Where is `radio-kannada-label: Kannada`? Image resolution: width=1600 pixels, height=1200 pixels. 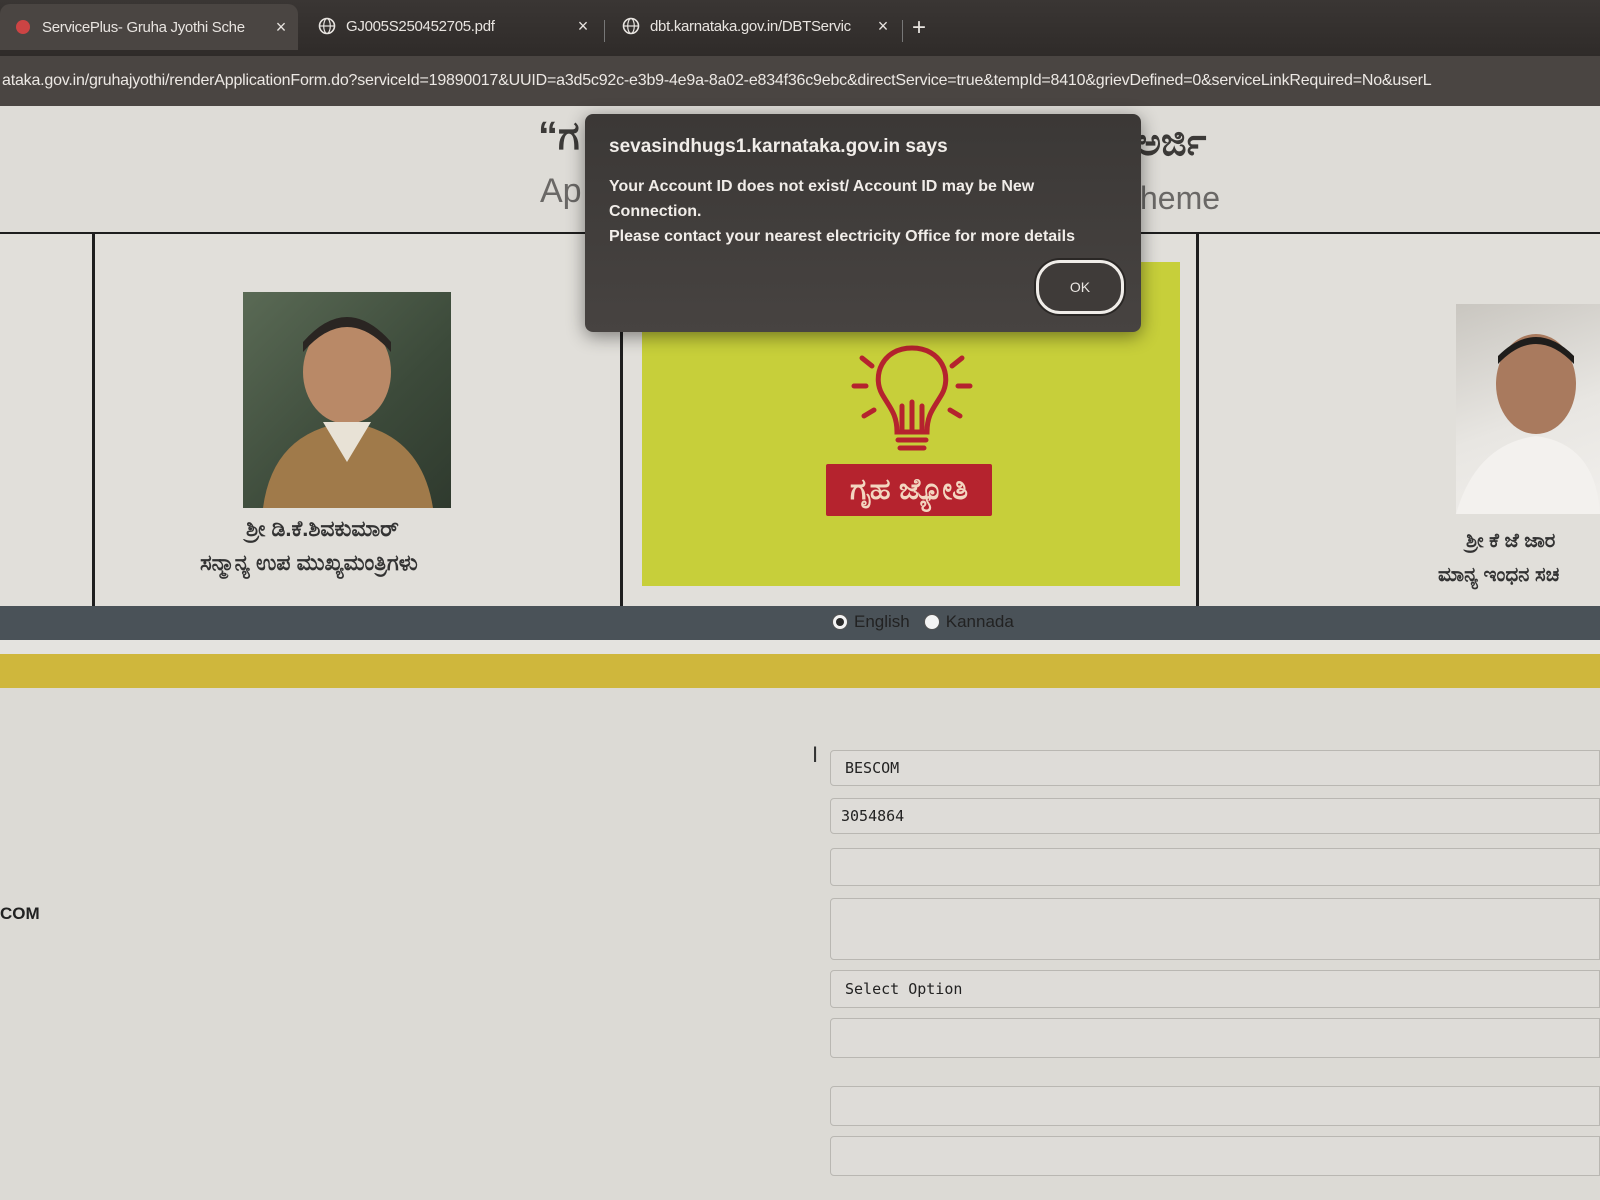 radio-kannada-label: Kannada is located at coordinates (979, 621).